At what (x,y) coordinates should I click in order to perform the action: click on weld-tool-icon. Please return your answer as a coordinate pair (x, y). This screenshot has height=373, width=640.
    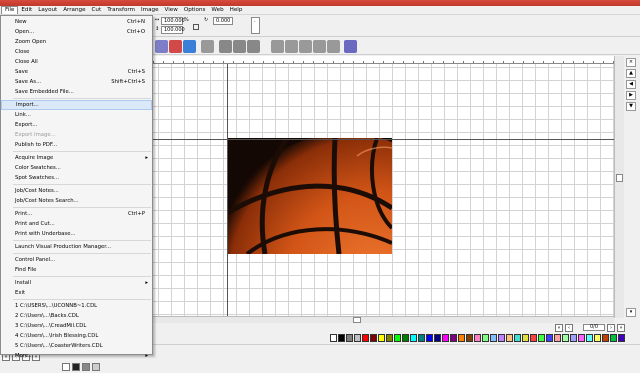
    Looking at the image, I should click on (277, 46).